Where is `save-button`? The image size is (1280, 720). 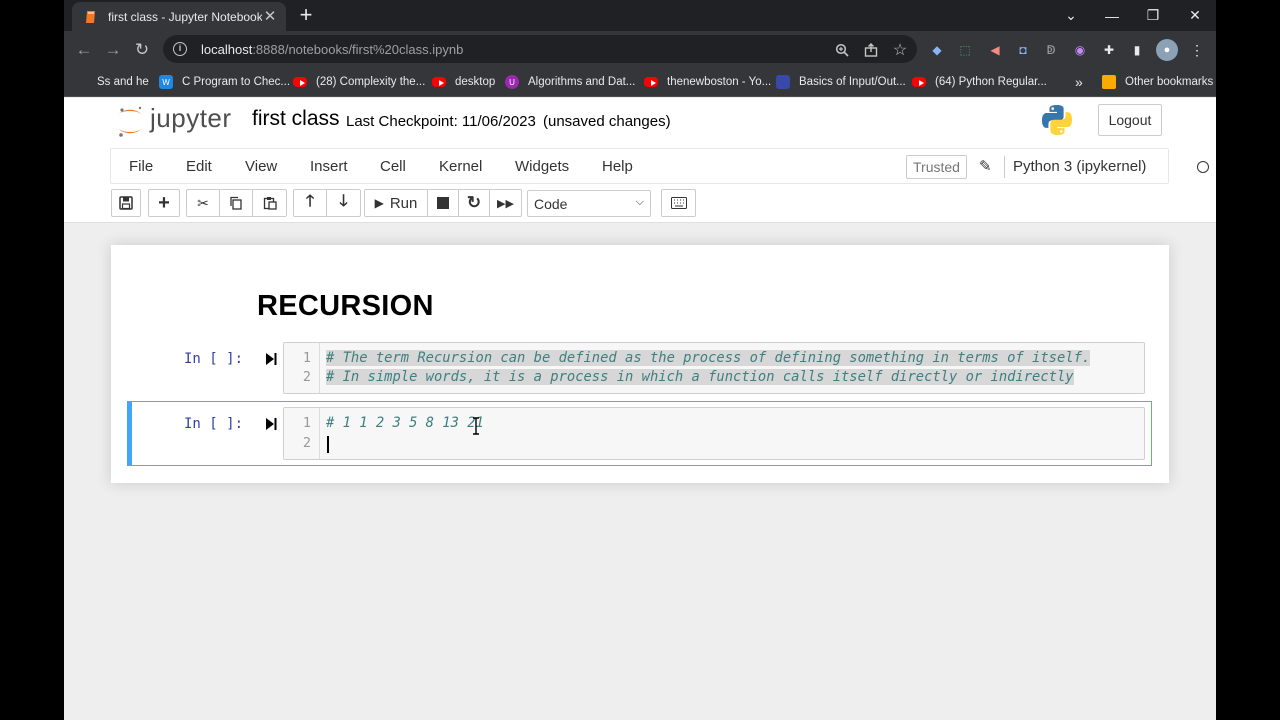
save-button is located at coordinates (126, 203).